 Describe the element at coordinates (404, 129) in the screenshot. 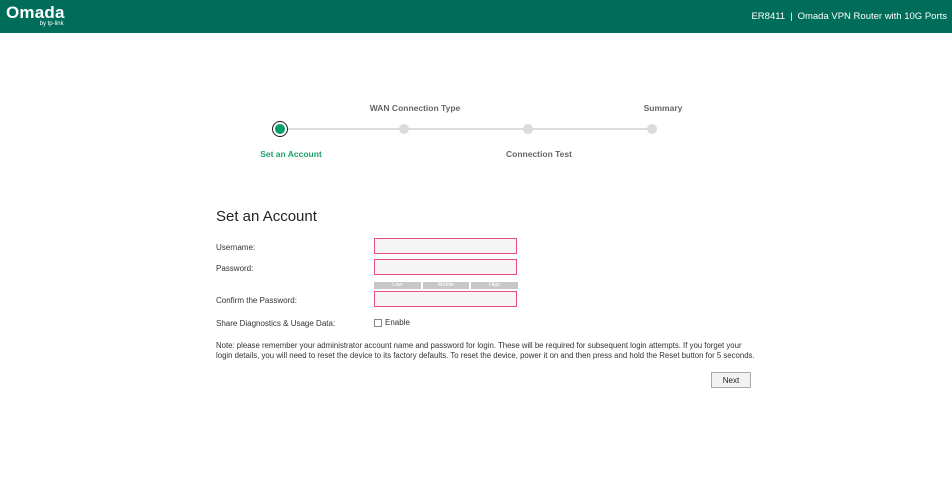

I see `step-dot-wan-connection-type` at that location.